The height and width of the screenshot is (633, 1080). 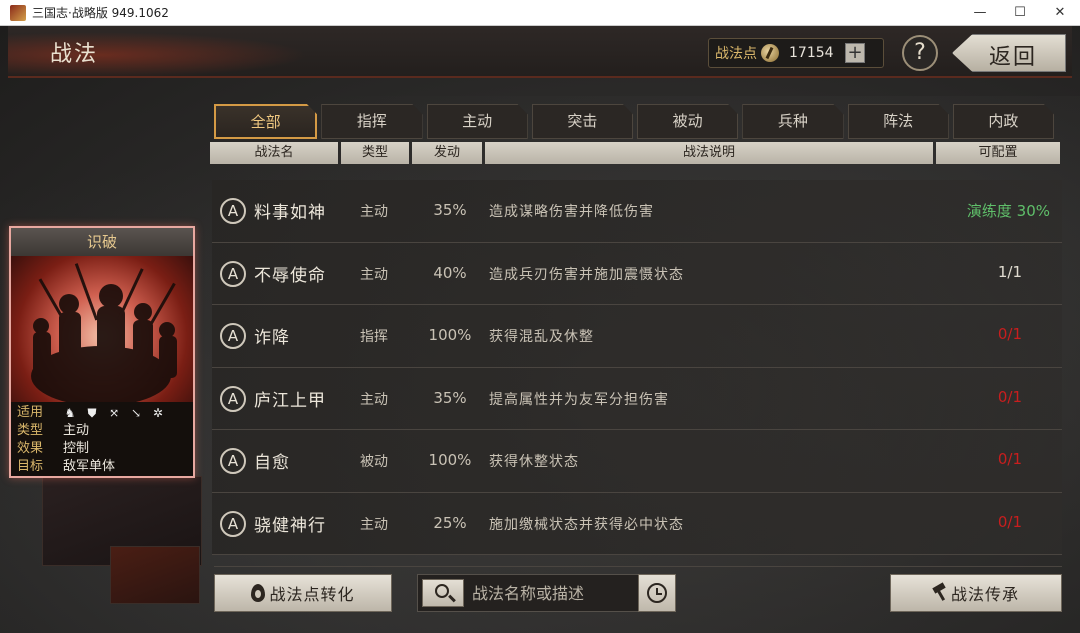 I want to click on search-input, so click(x=552, y=593).